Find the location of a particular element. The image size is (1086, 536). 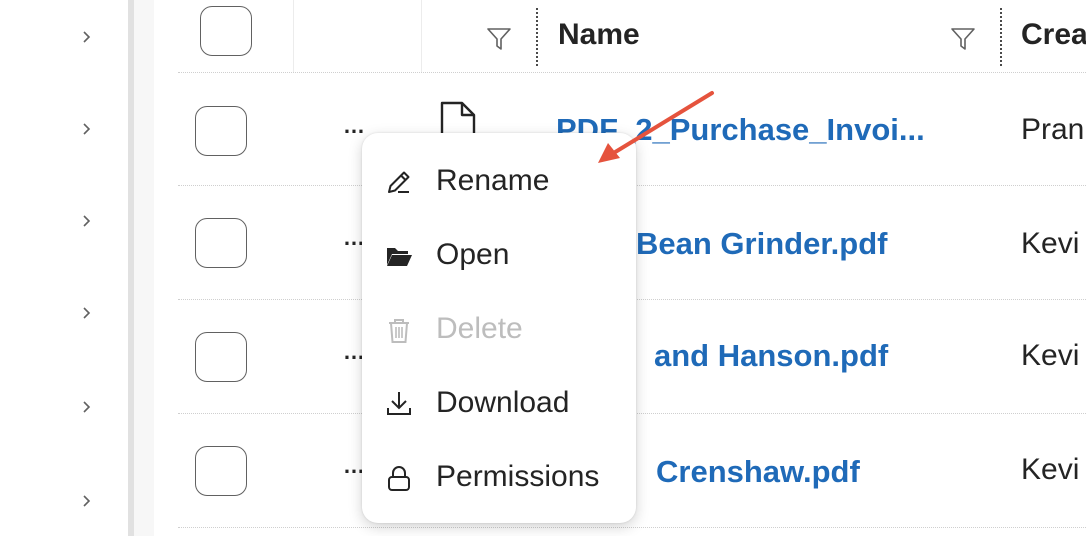

menu-item-permissions: Permissions is located at coordinates (499, 476).